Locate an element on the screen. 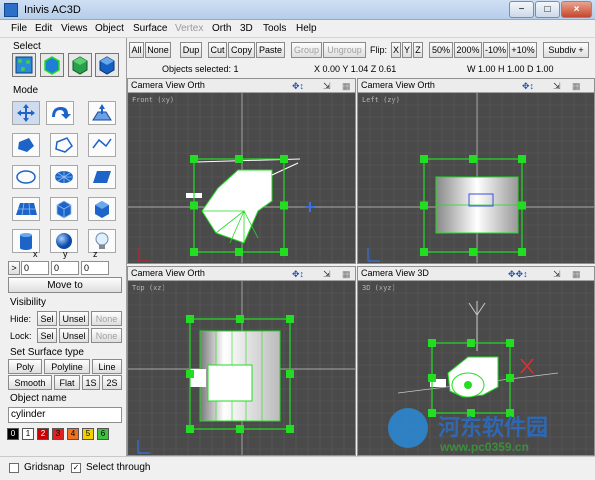 The image size is (595, 480). color-swatch: 1 is located at coordinates (28, 434).